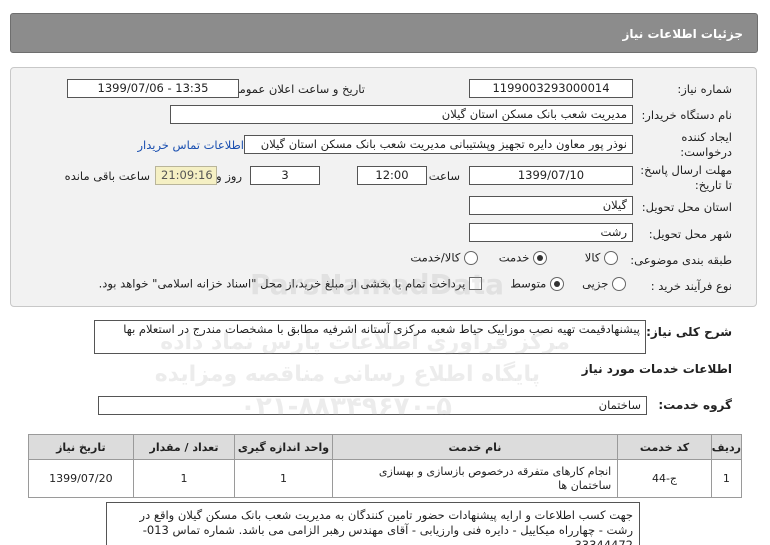  What do you see at coordinates (190, 145) in the screenshot?
I see `buyer-contact-link: اطلاعات تماس خریدار` at bounding box center [190, 145].